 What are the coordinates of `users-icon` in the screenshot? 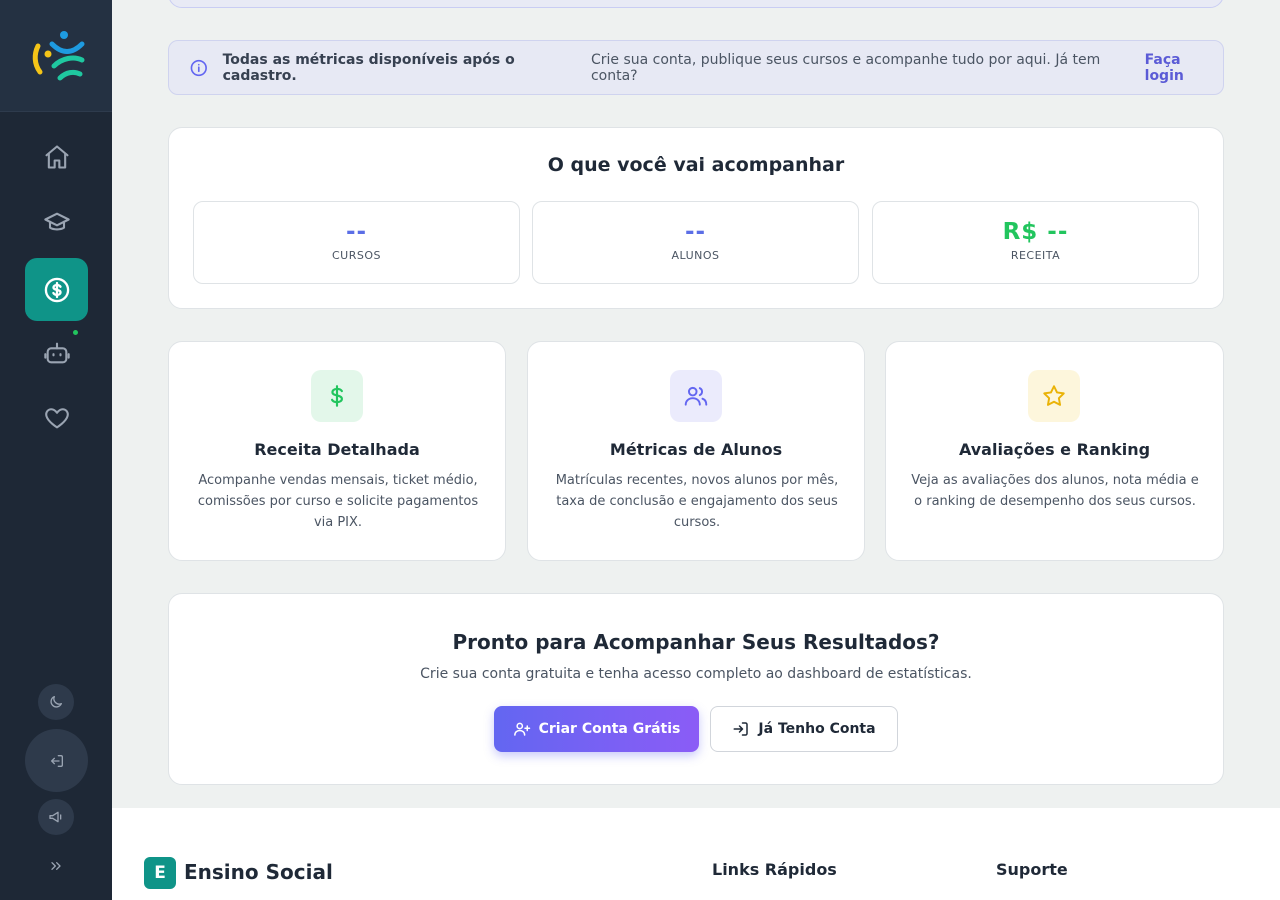 It's located at (696, 396).